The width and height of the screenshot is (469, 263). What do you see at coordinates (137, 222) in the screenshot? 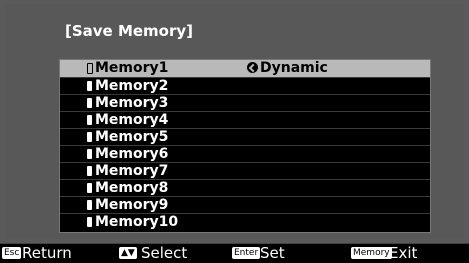
I see `memory-label: Memory10` at bounding box center [137, 222].